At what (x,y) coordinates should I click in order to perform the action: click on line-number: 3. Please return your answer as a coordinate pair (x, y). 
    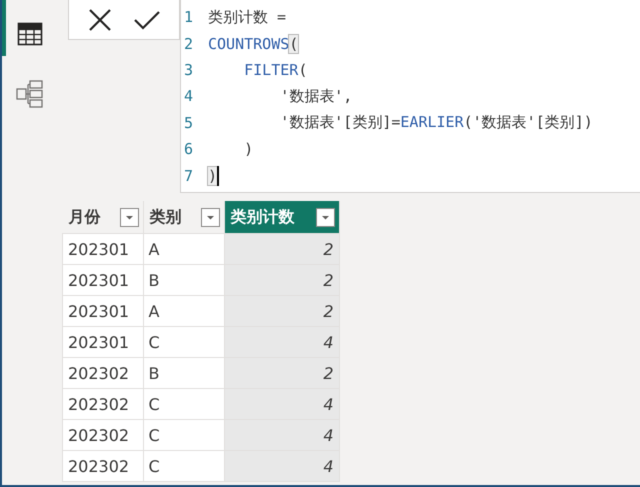
    Looking at the image, I should click on (188, 69).